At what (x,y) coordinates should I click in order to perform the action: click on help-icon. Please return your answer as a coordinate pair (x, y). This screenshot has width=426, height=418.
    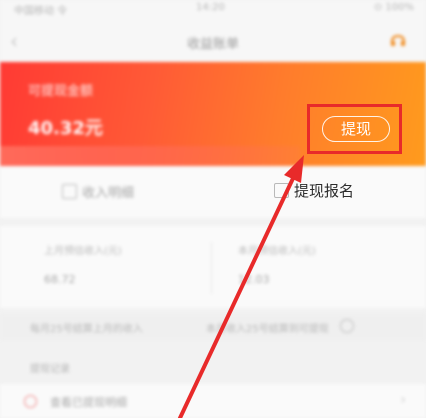
    Looking at the image, I should click on (347, 326).